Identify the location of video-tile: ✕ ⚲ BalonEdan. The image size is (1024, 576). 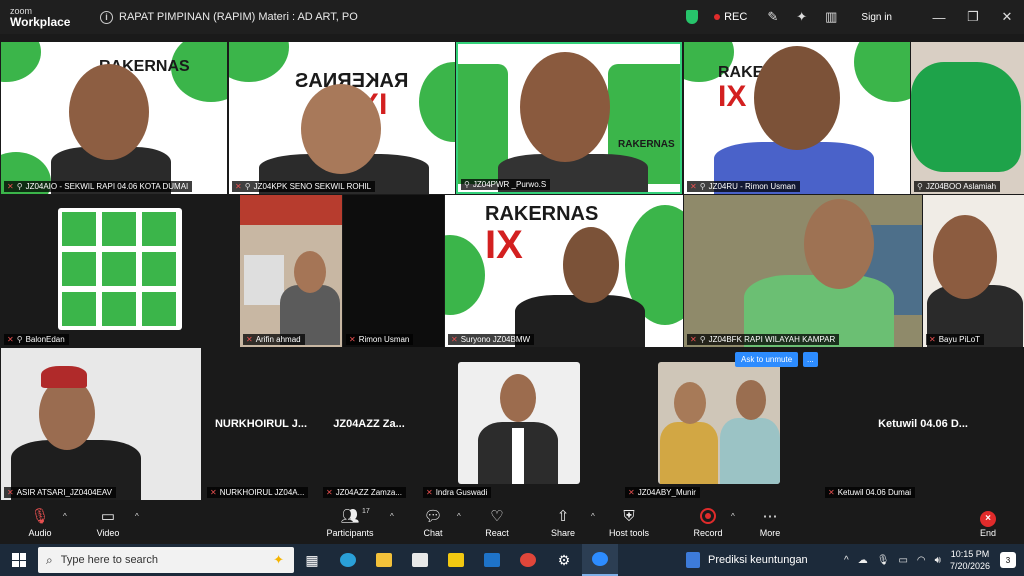
(120, 271).